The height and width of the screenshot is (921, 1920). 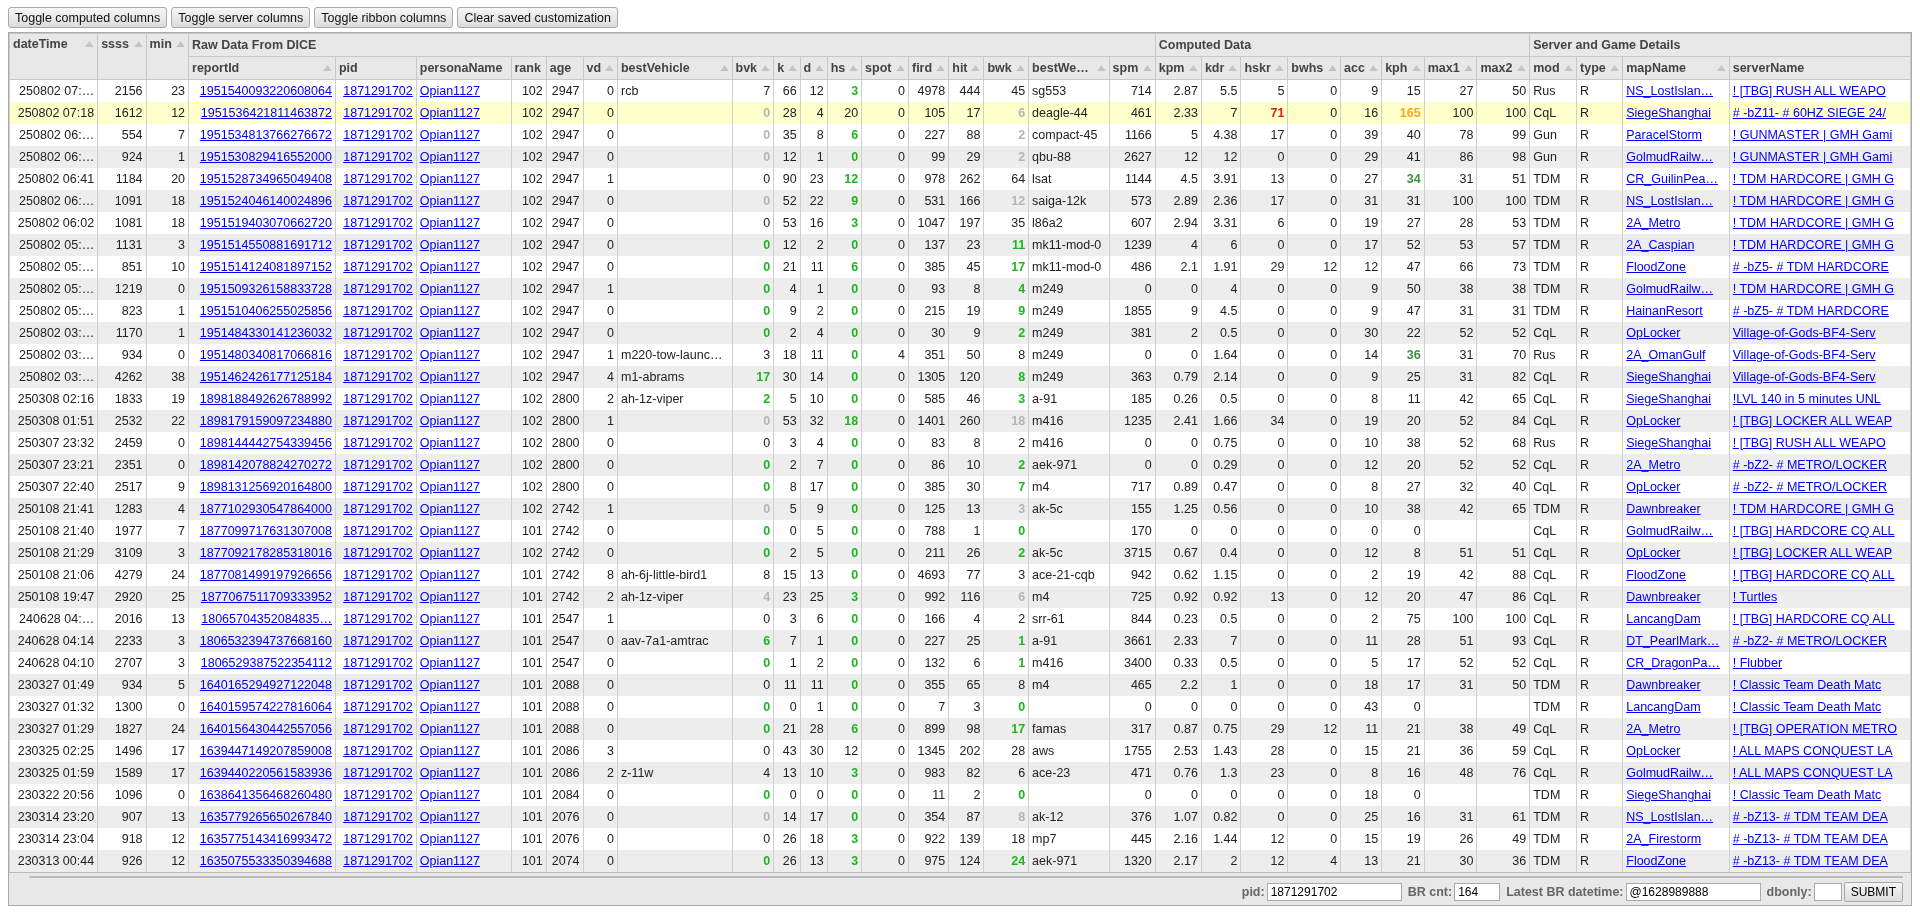 What do you see at coordinates (265, 465) in the screenshot?
I see `table-link: 1898142078824270272` at bounding box center [265, 465].